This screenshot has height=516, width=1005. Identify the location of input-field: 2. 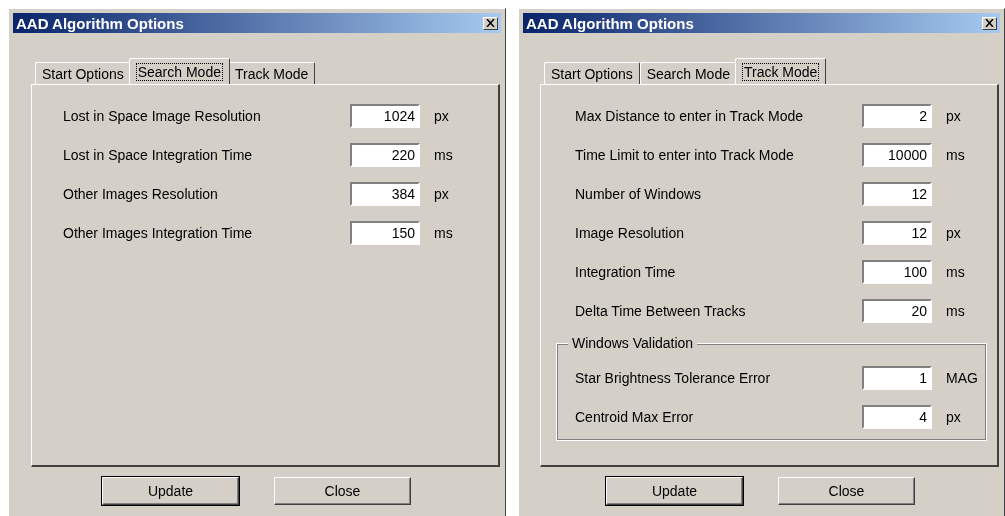
(897, 116).